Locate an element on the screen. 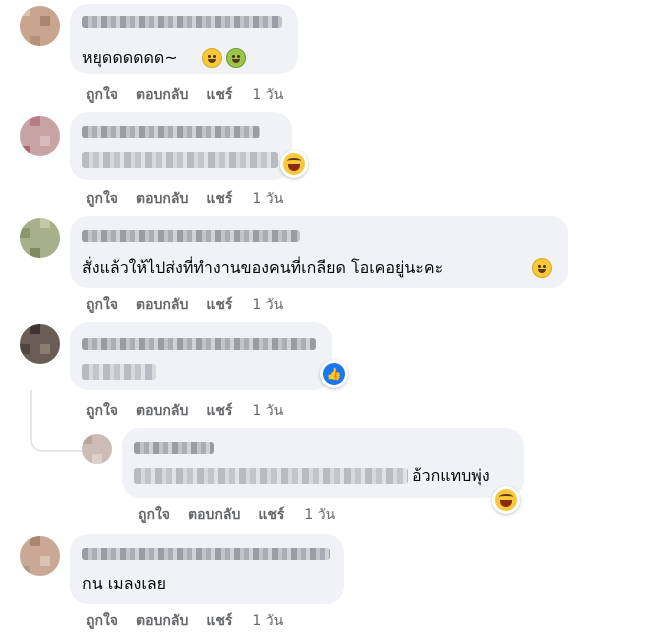  comment-bubble: อ้วกแทบพุ่ง is located at coordinates (323, 463).